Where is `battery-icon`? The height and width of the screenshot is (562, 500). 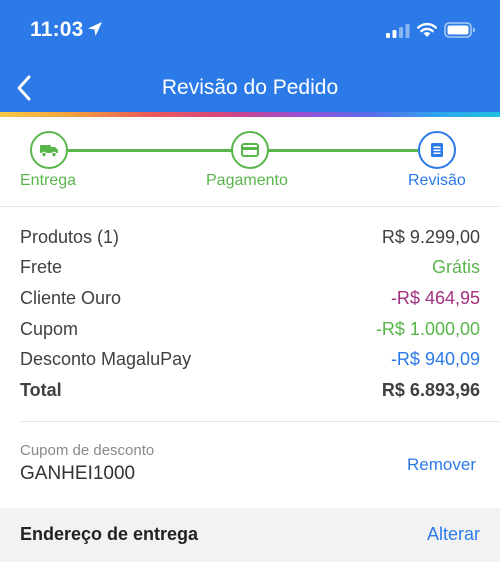 battery-icon is located at coordinates (459, 30).